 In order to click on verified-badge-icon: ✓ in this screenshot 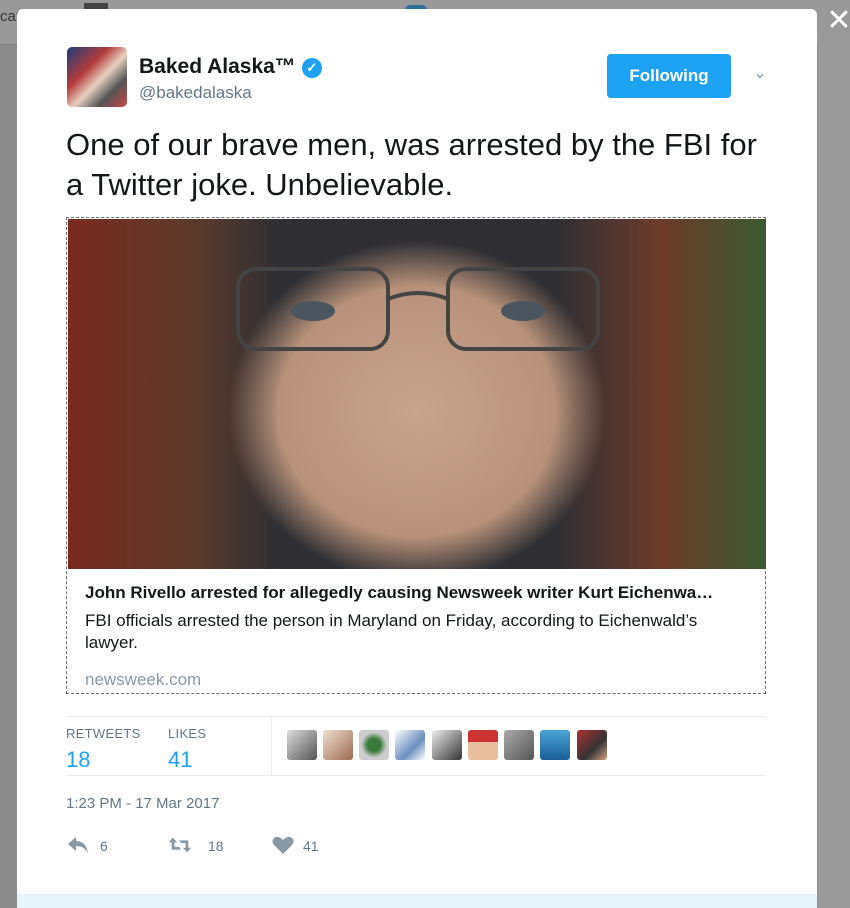, I will do `click(311, 68)`.